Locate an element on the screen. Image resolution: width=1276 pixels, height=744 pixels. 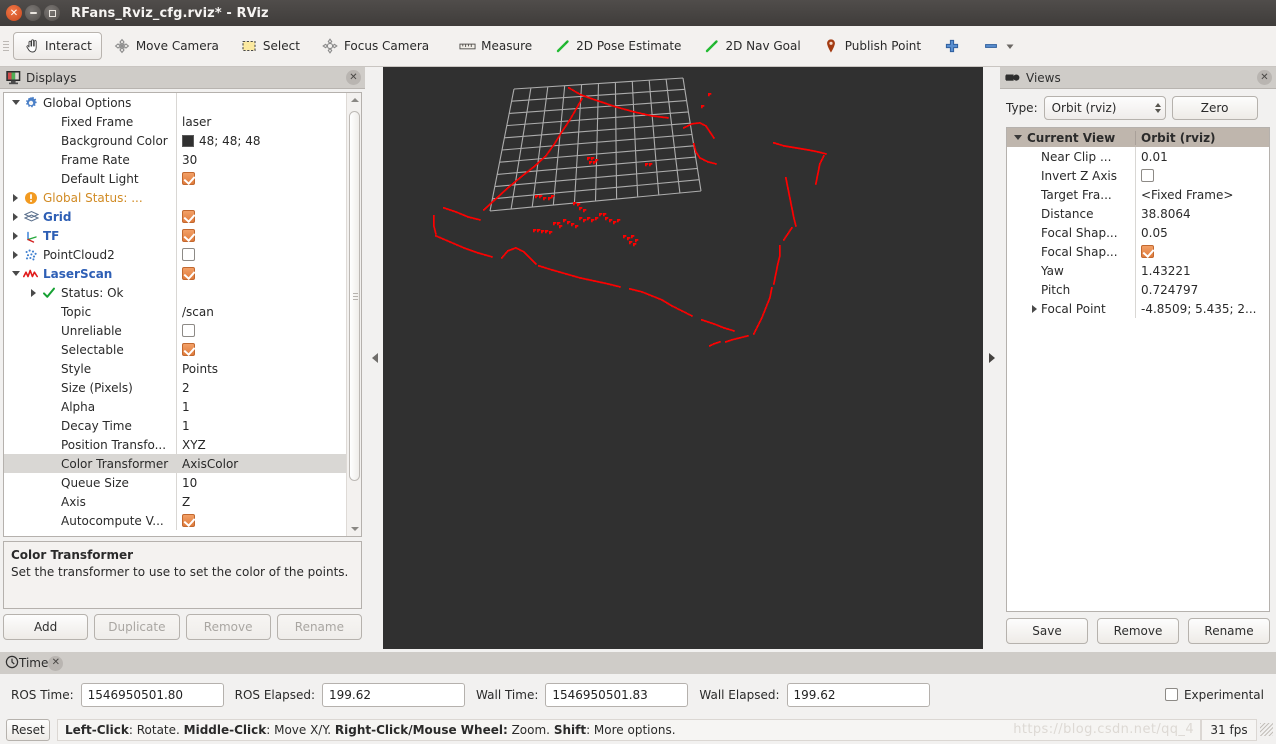
display-property-row: Unreliable is located at coordinates (175, 330).